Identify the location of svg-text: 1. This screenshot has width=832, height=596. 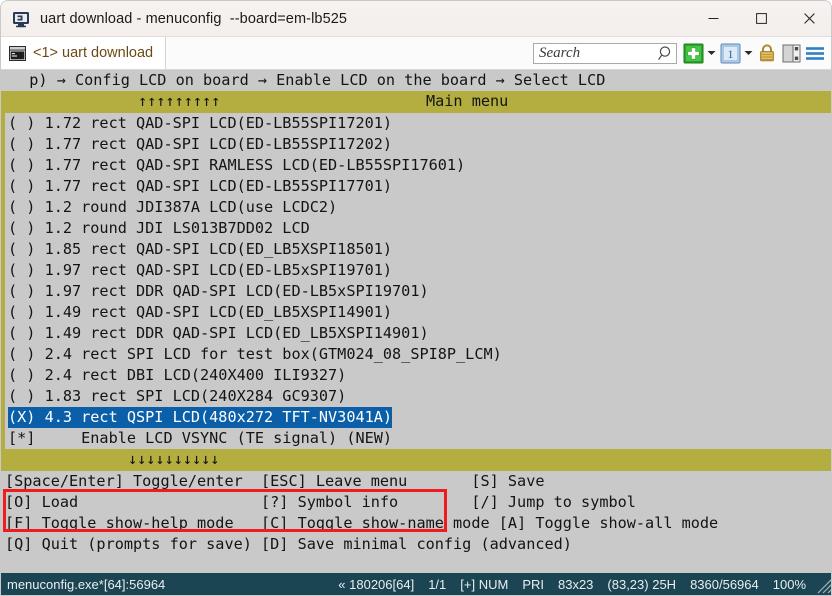
(730, 54).